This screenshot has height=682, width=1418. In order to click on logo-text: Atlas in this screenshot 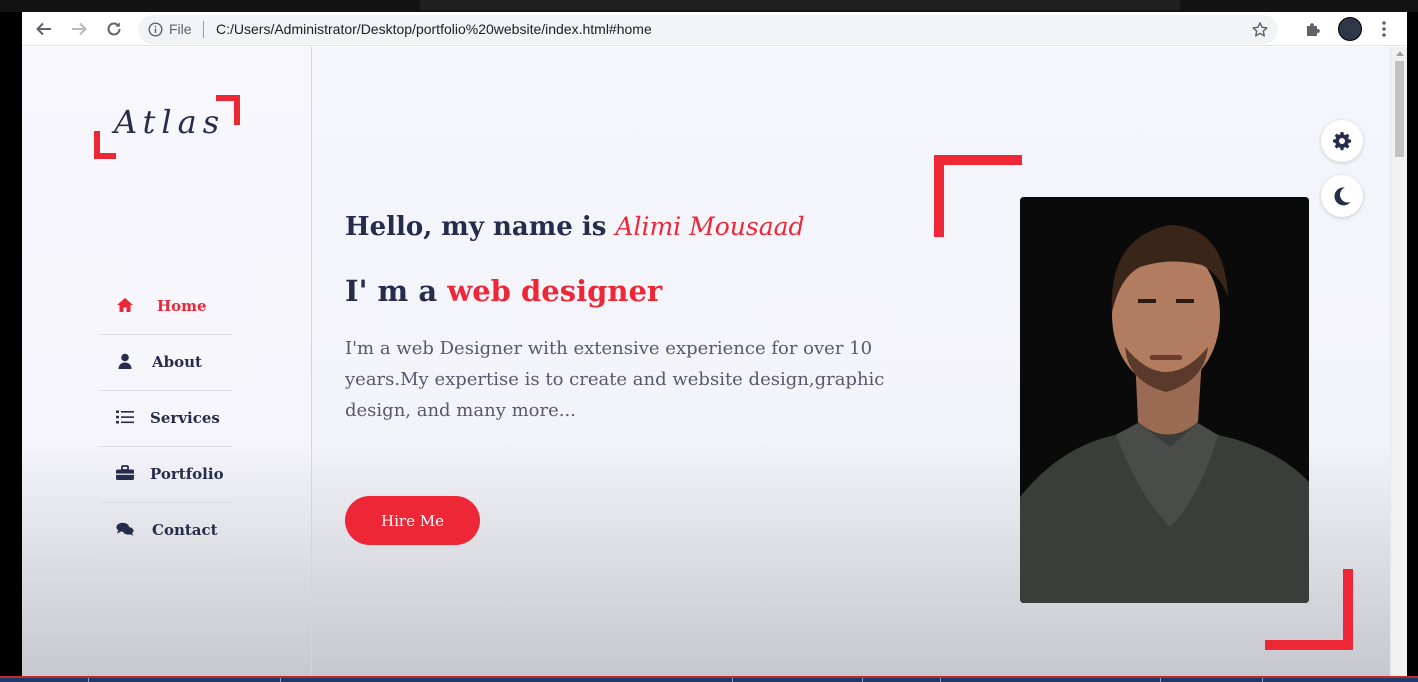, I will do `click(170, 122)`.